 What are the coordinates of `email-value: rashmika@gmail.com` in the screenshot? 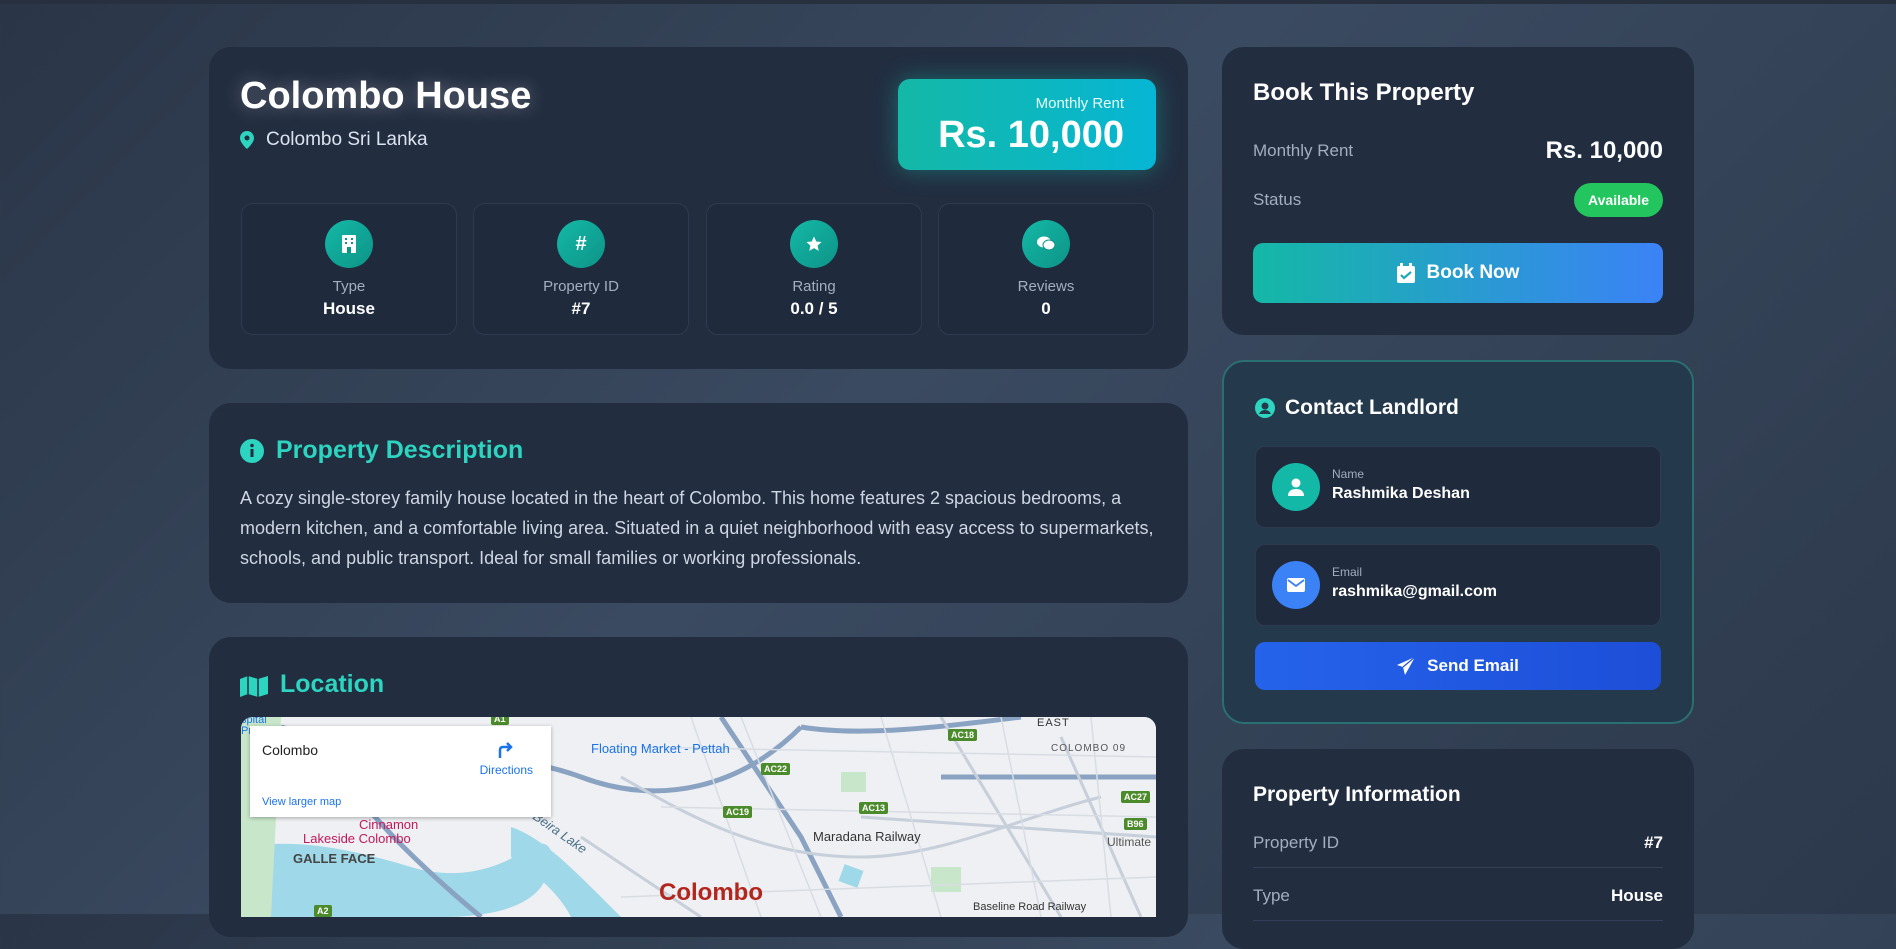 It's located at (1414, 592).